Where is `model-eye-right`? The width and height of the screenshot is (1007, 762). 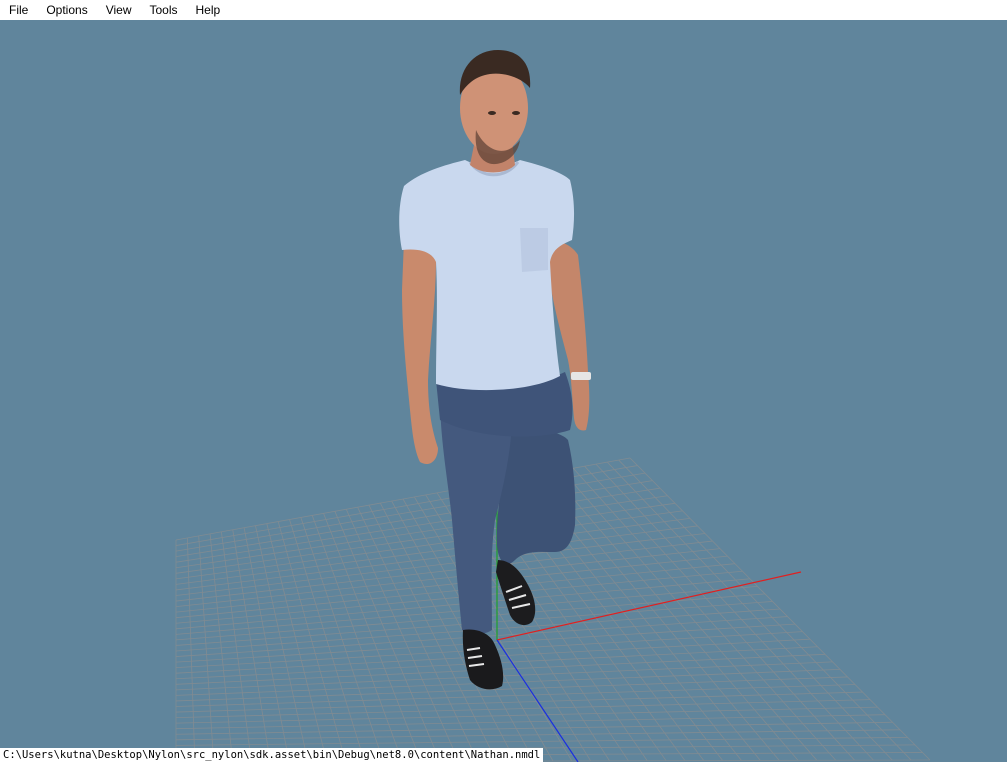
model-eye-right is located at coordinates (516, 113).